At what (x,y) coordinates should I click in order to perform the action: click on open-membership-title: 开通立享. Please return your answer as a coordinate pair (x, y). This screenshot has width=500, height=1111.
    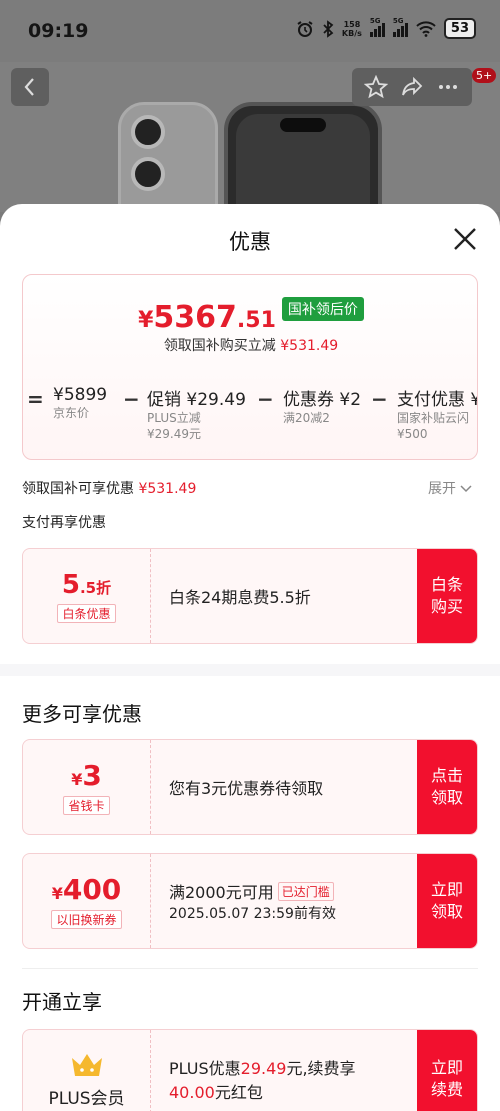
    Looking at the image, I should click on (62, 1002).